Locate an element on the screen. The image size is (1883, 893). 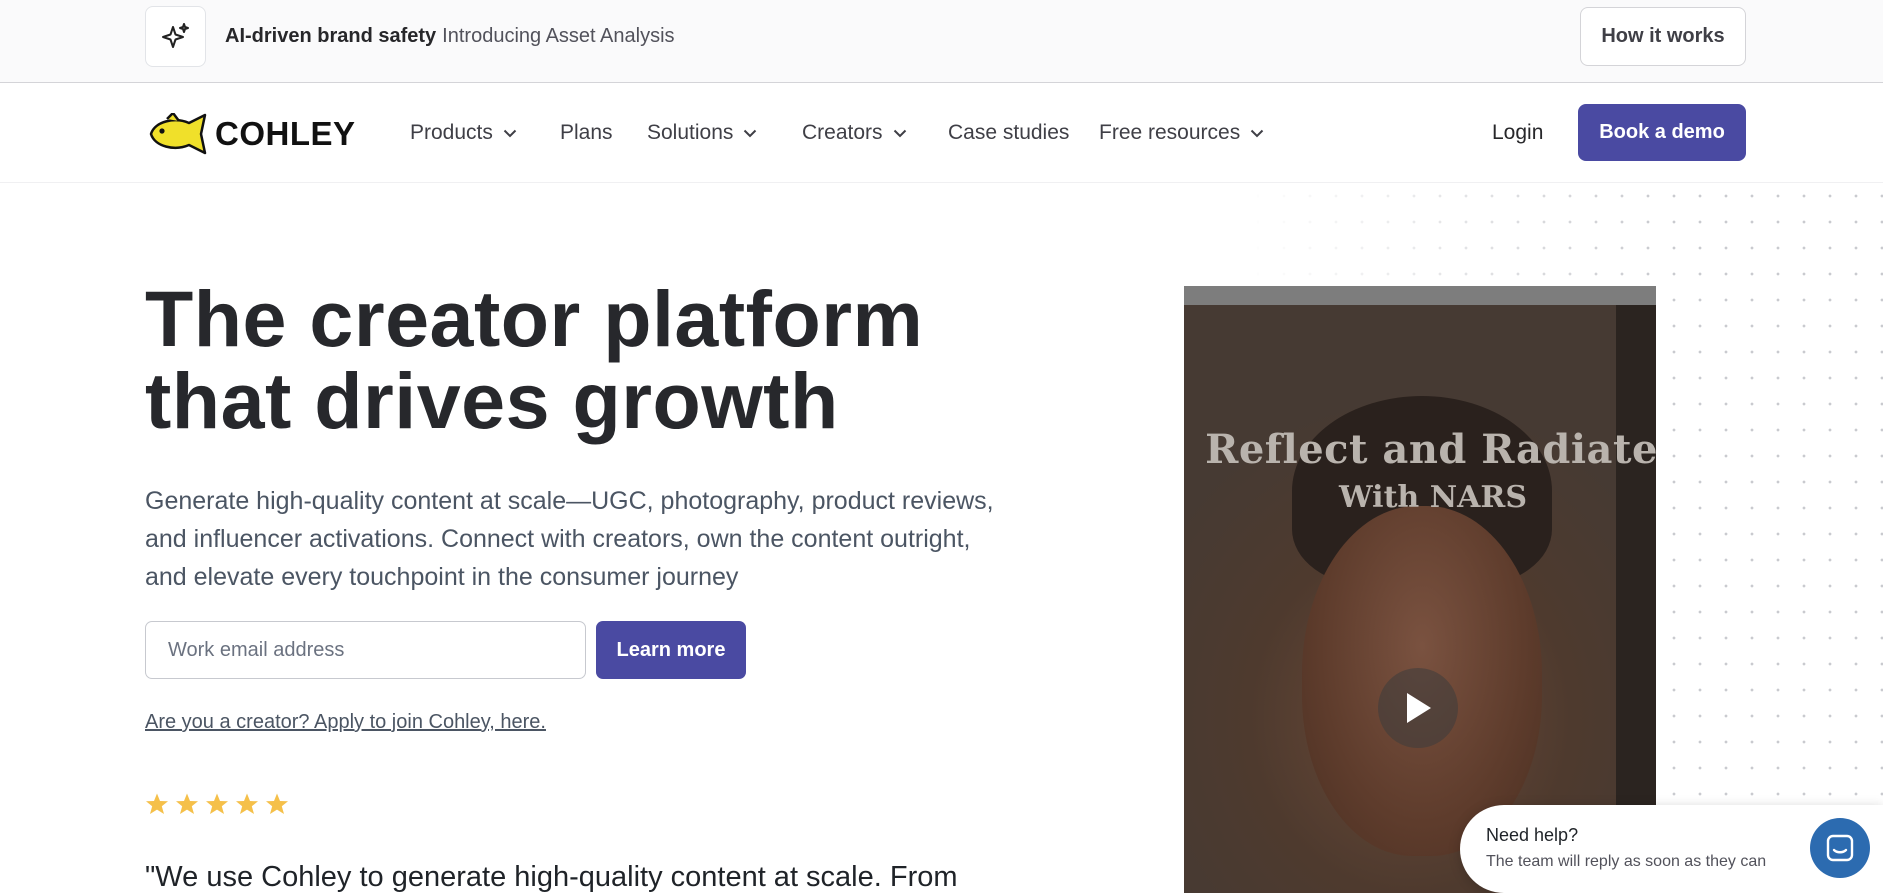
help-title: Need help? is located at coordinates (1532, 835).